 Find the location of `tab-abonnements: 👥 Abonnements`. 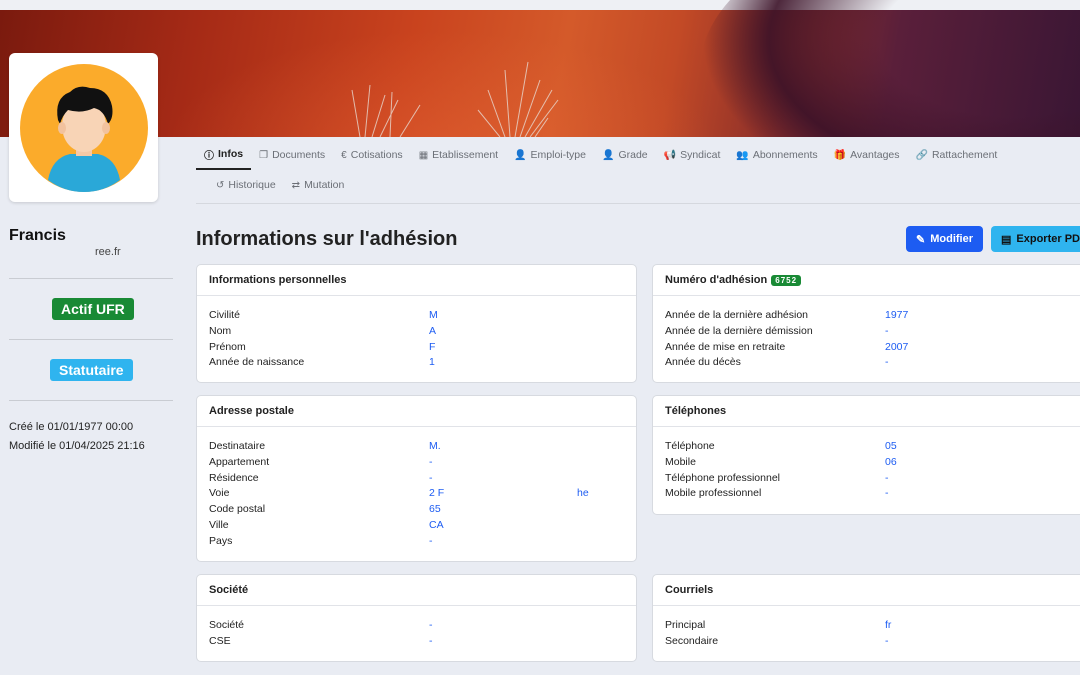

tab-abonnements: 👥 Abonnements is located at coordinates (776, 155).